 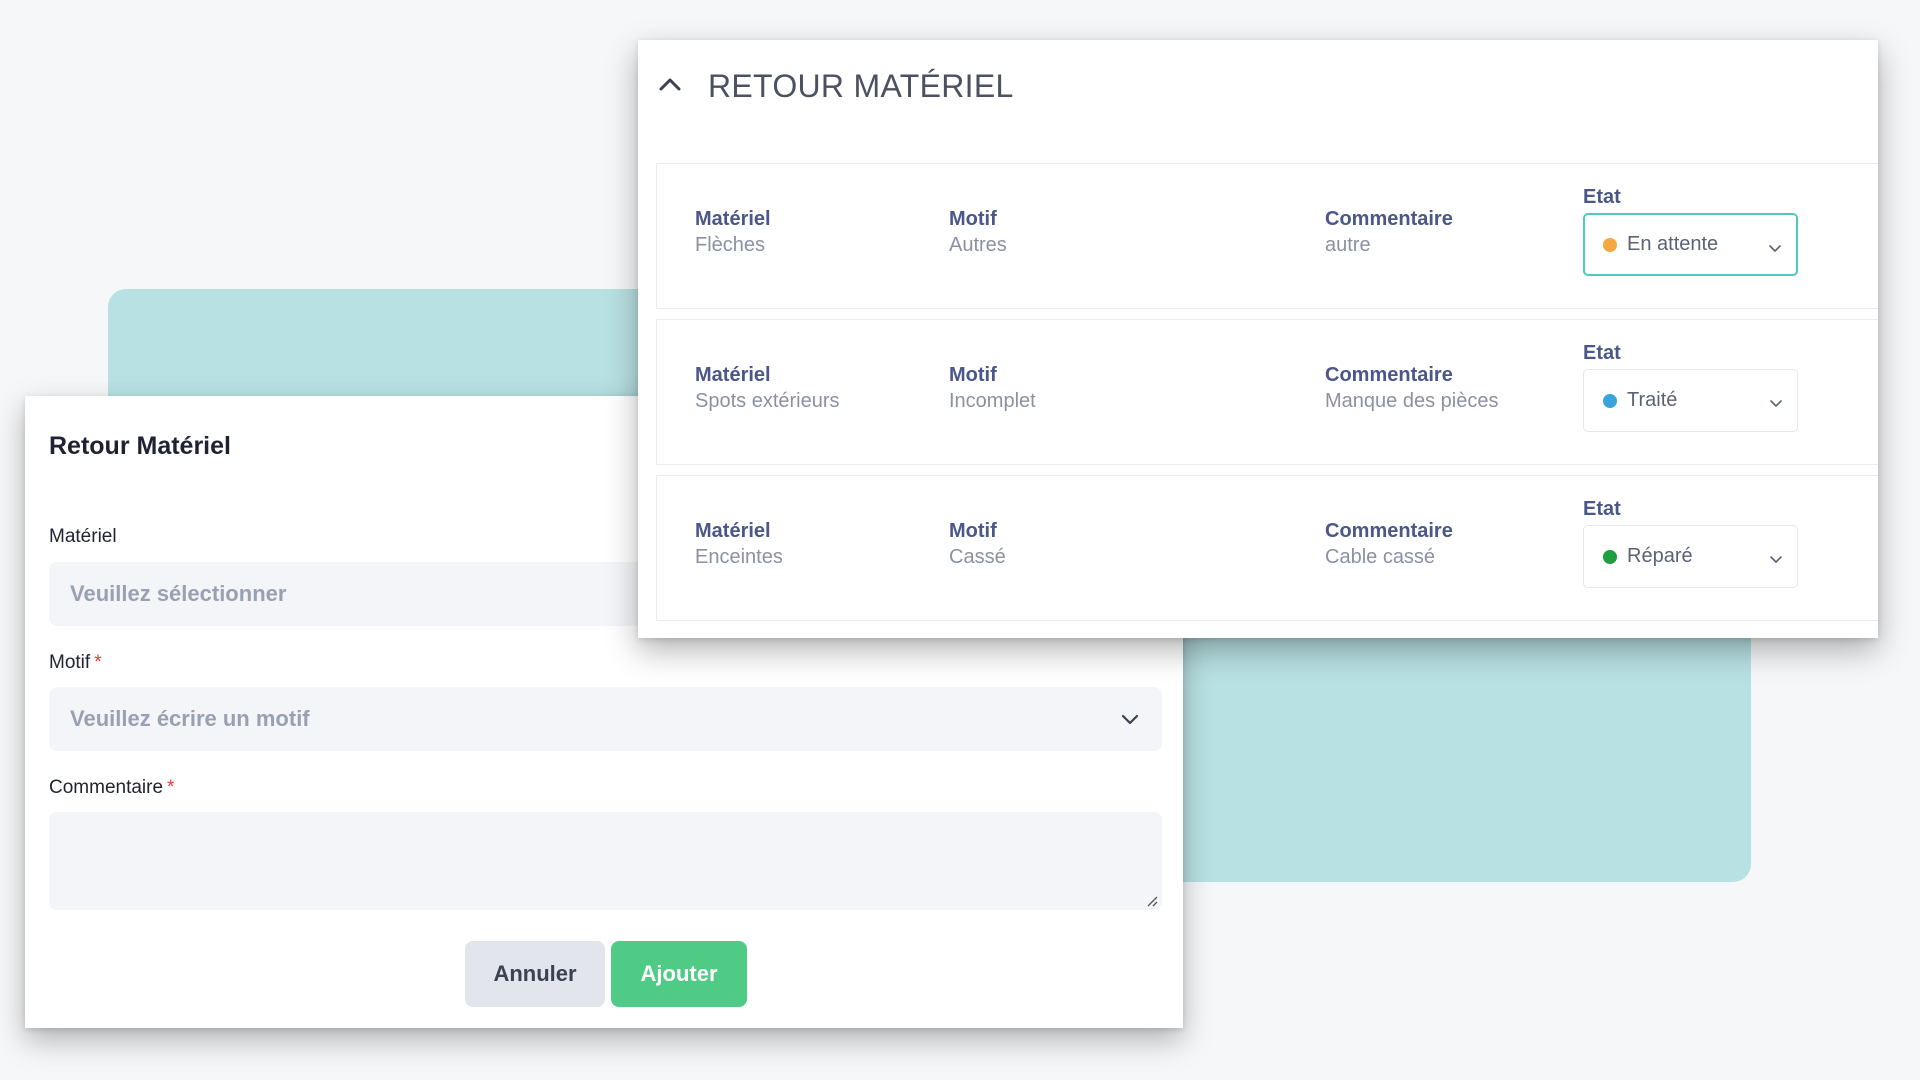 I want to click on etat-value: En attente, so click(x=1673, y=244).